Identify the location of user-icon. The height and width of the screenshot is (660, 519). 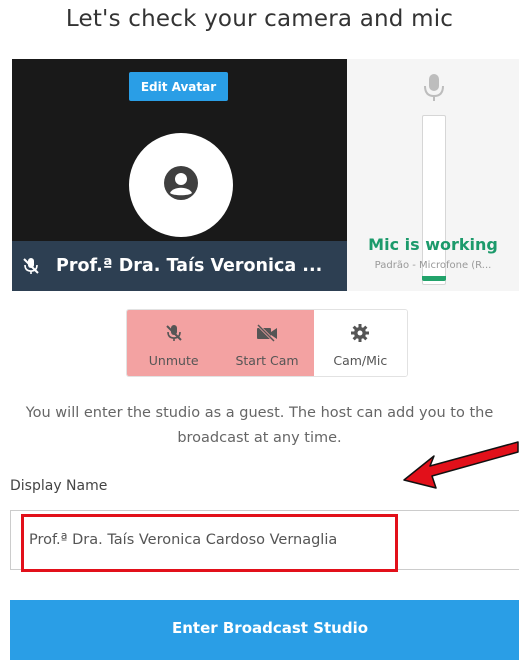
(181, 185).